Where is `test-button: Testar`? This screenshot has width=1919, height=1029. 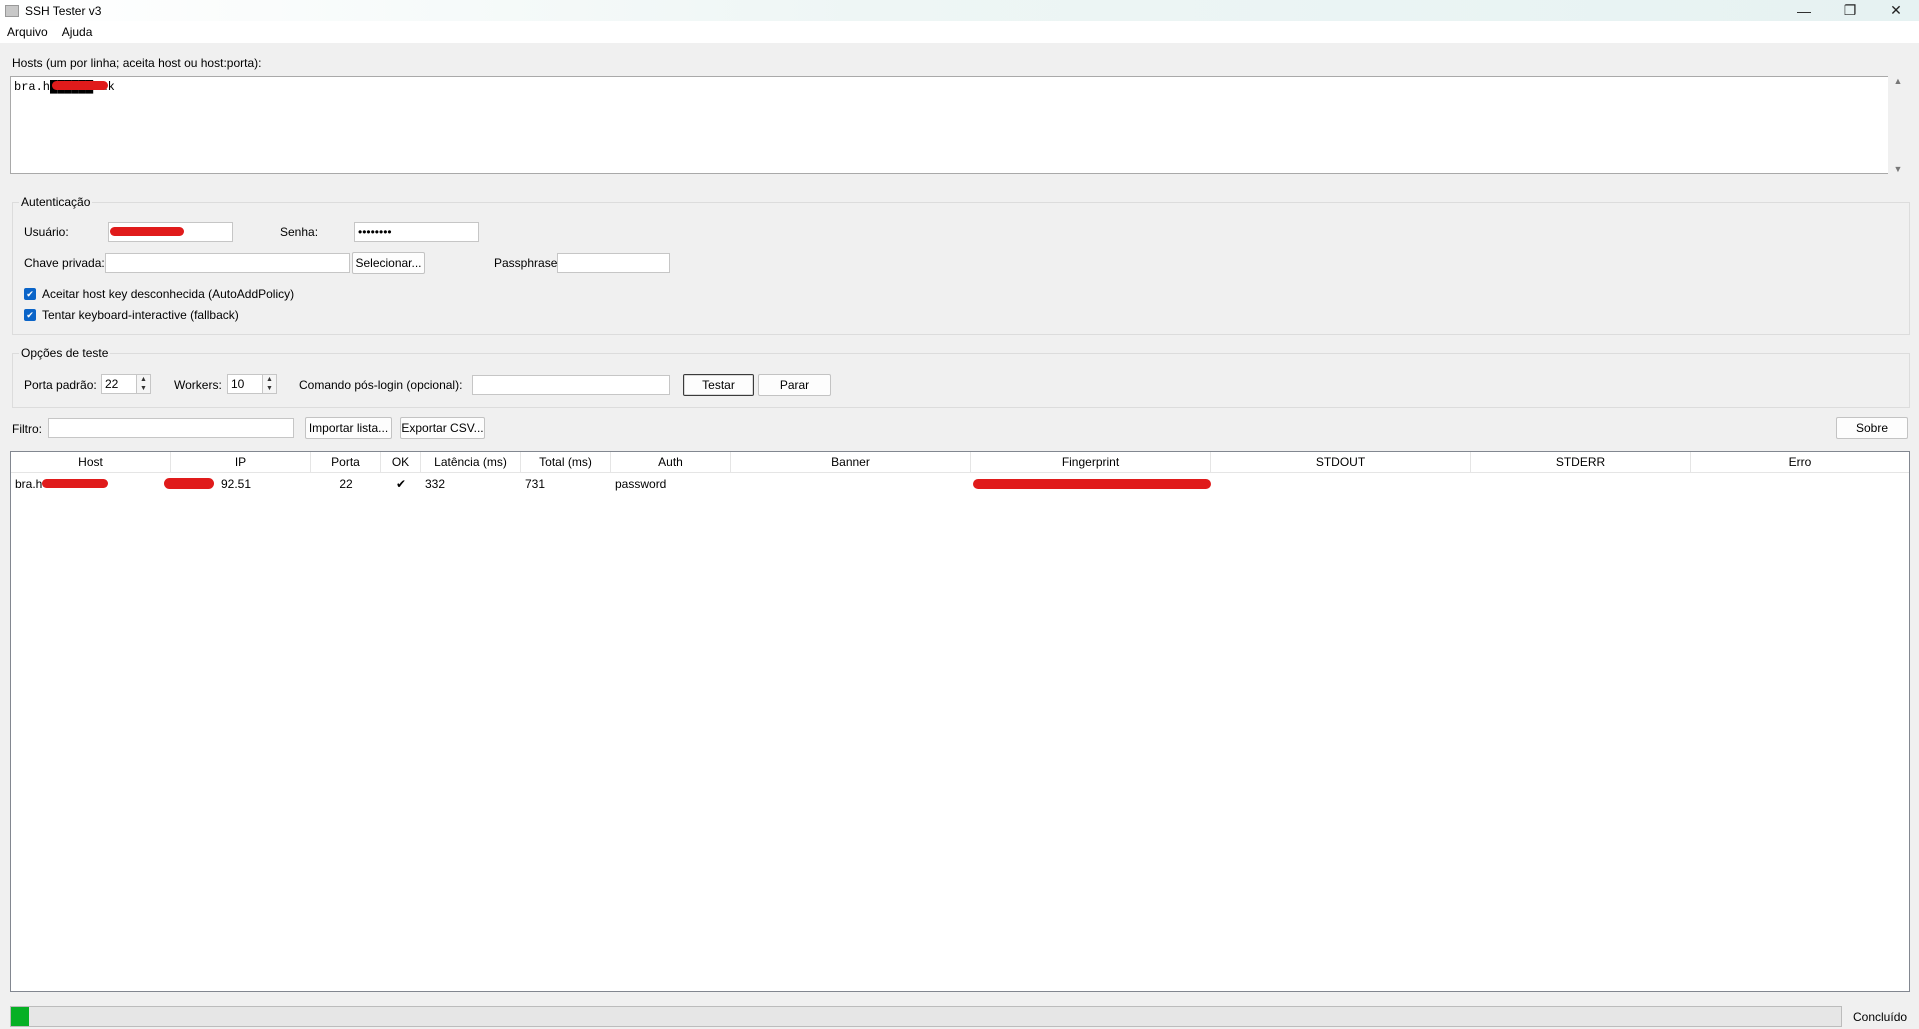
test-button: Testar is located at coordinates (718, 385).